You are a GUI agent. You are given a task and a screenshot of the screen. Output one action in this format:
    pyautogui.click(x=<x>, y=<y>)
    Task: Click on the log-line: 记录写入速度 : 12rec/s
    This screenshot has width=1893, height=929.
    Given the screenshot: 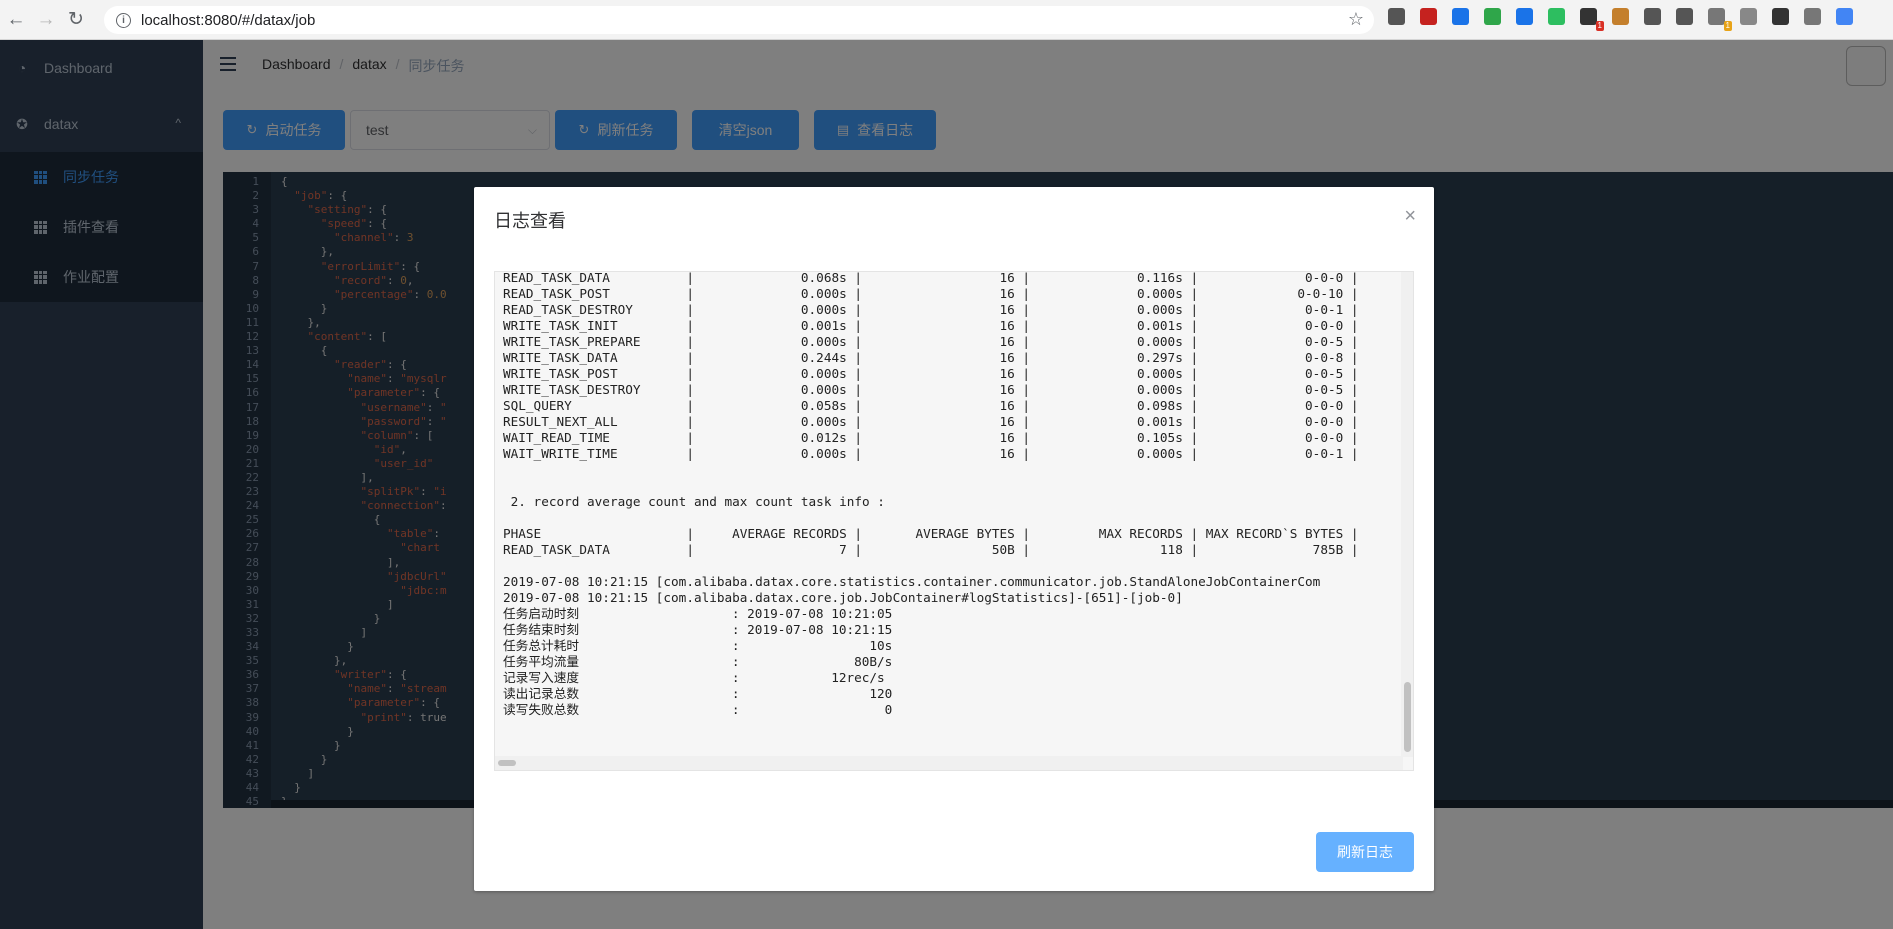 What is the action you would take?
    pyautogui.click(x=694, y=677)
    